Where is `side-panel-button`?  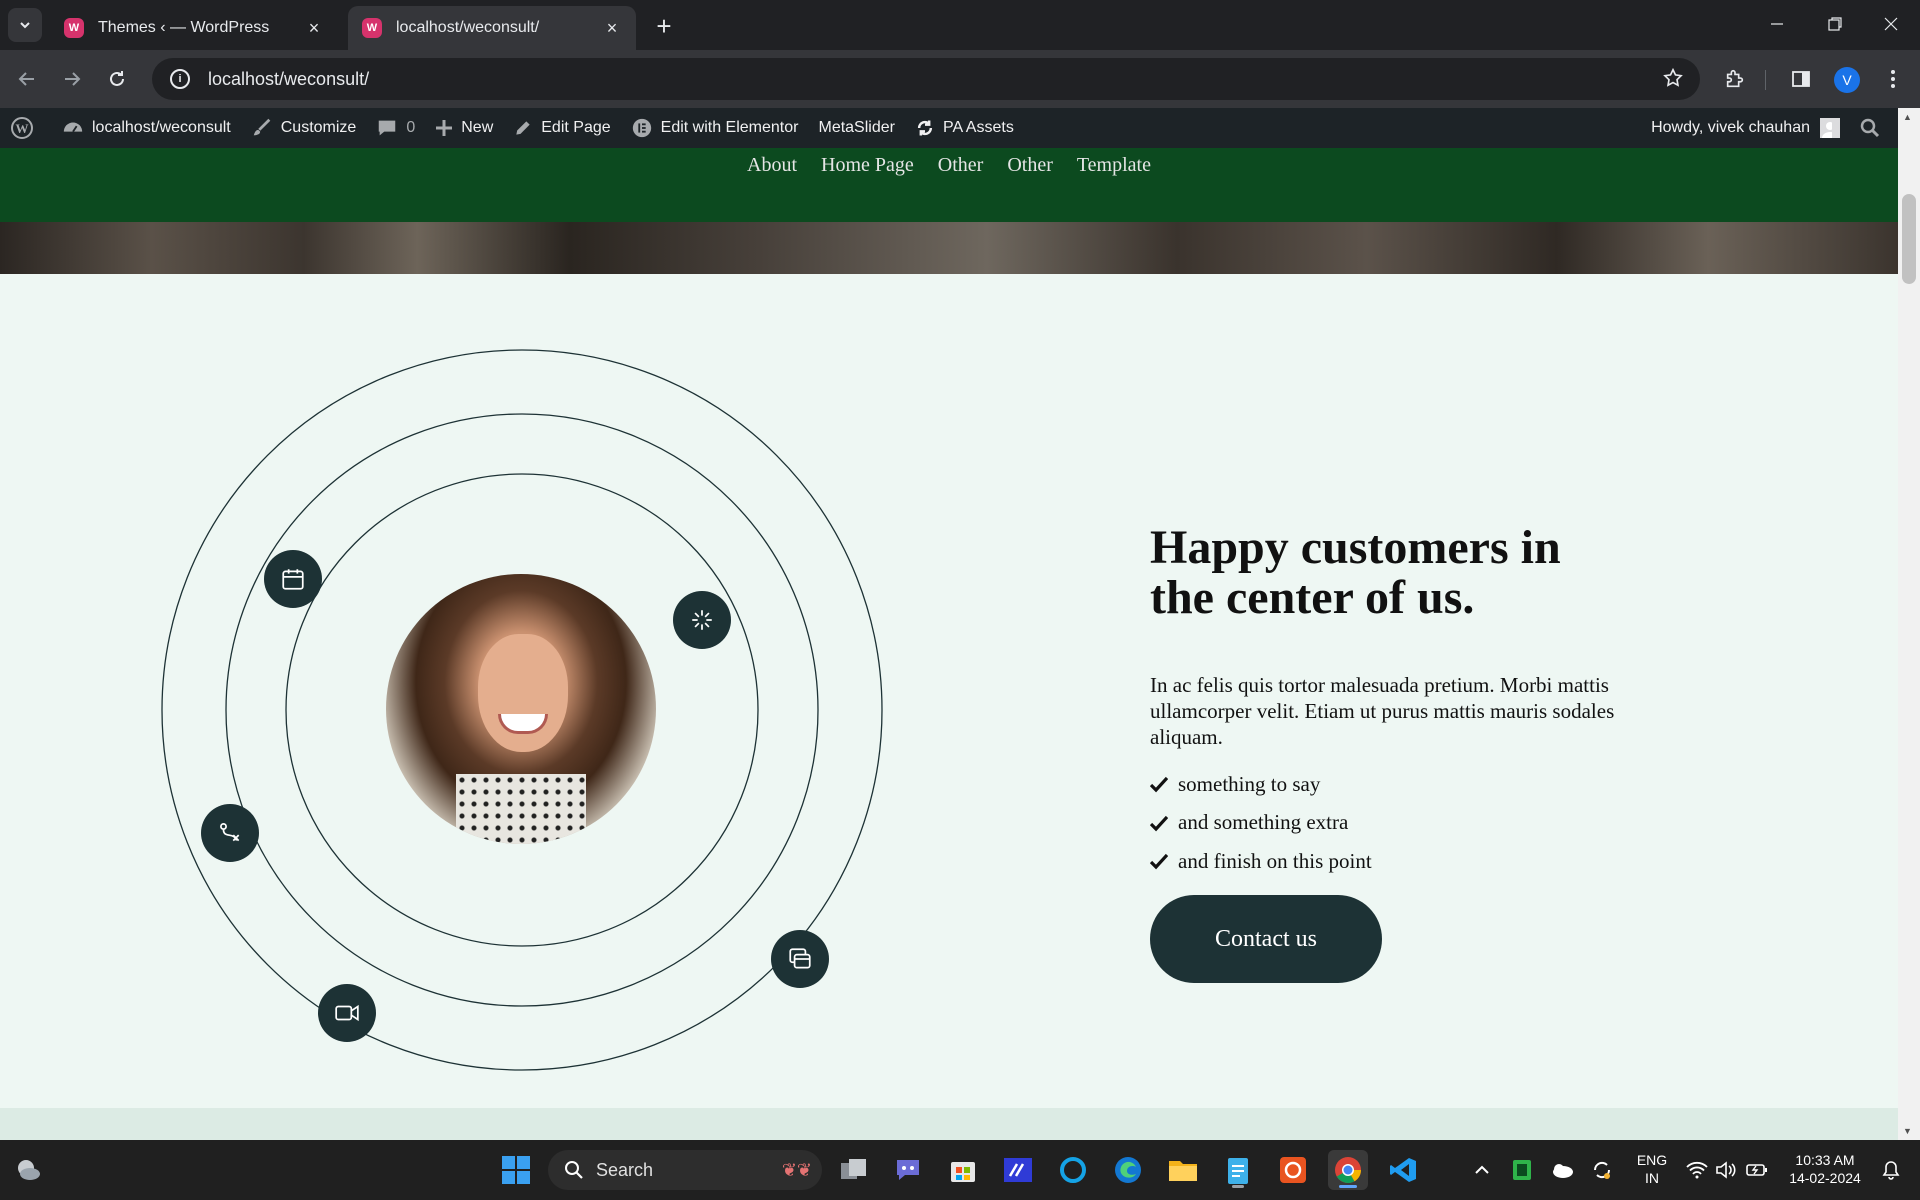
side-panel-button is located at coordinates (1801, 79).